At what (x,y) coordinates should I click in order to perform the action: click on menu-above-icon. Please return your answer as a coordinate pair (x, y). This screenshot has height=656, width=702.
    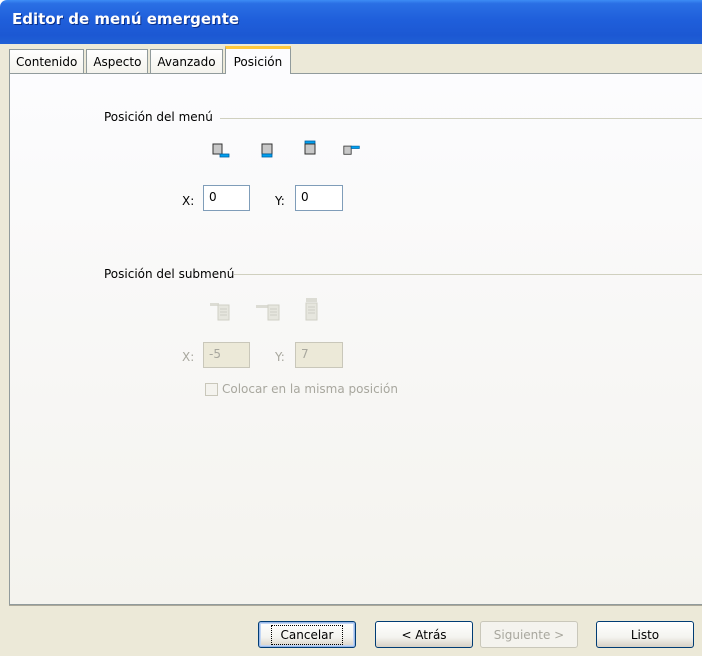
    Looking at the image, I should click on (311, 148).